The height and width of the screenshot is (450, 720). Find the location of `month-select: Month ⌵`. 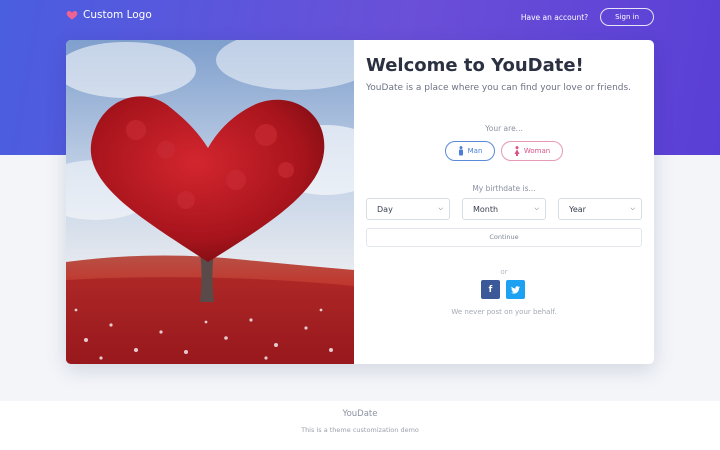

month-select: Month ⌵ is located at coordinates (504, 209).